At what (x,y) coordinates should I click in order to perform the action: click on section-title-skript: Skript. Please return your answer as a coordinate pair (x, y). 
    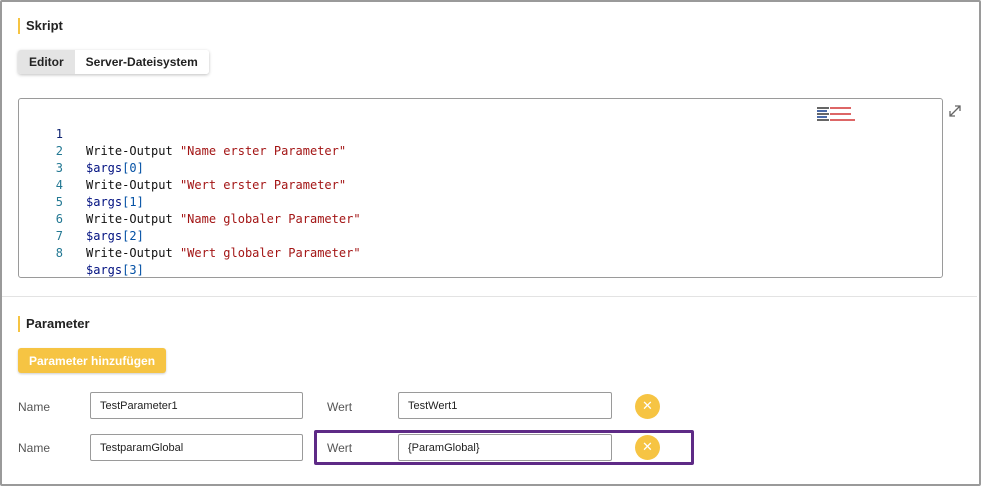
    Looking at the image, I should click on (40, 26).